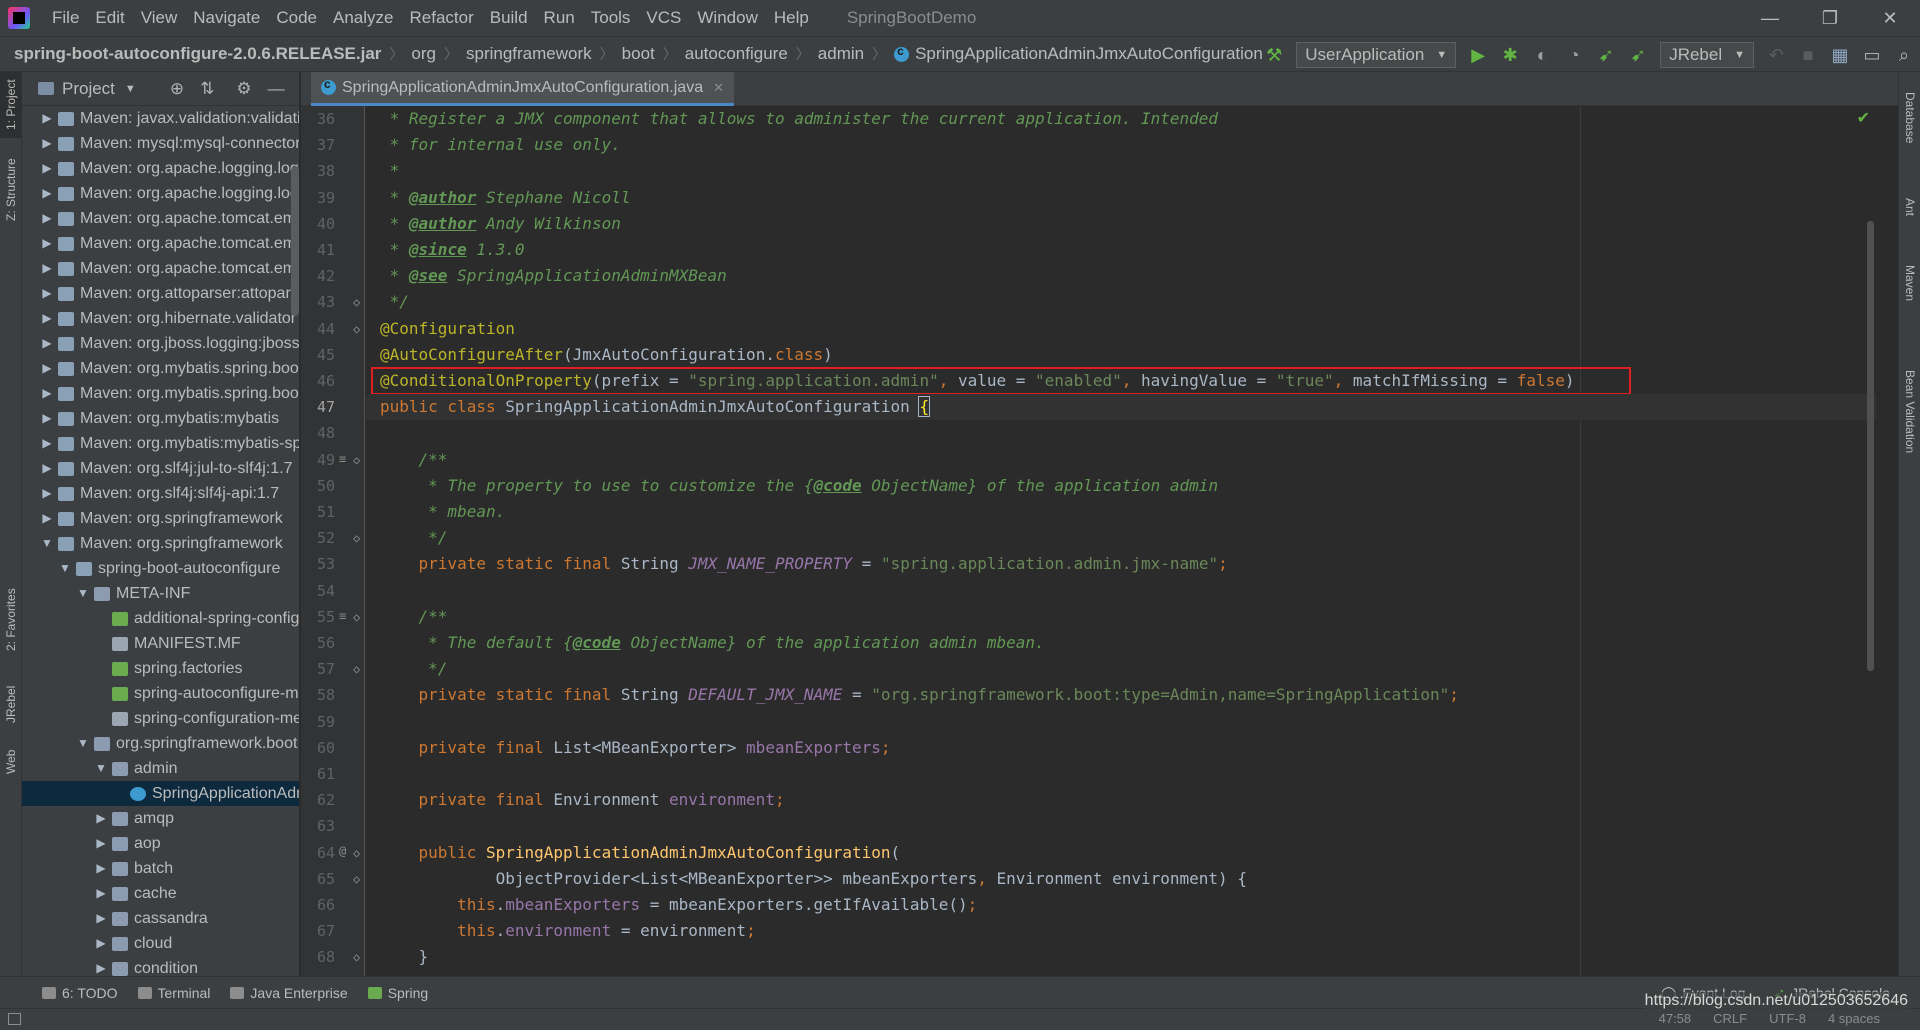 The image size is (1920, 1030). What do you see at coordinates (65, 18) in the screenshot?
I see `menu-file: File` at bounding box center [65, 18].